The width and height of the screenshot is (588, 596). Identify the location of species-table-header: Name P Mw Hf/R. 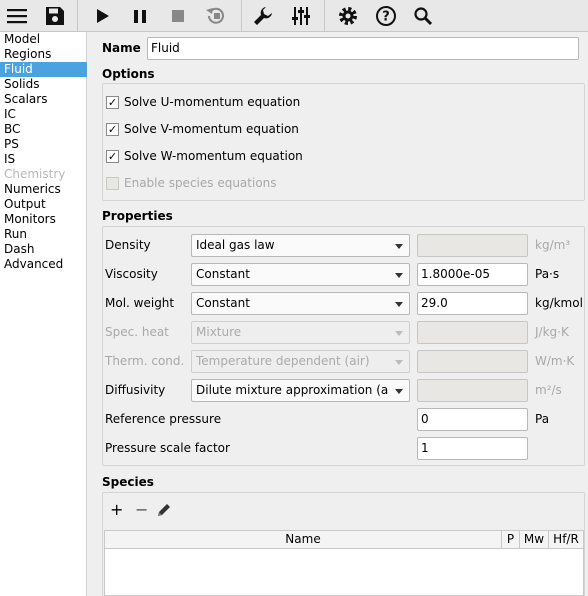
(344, 540).